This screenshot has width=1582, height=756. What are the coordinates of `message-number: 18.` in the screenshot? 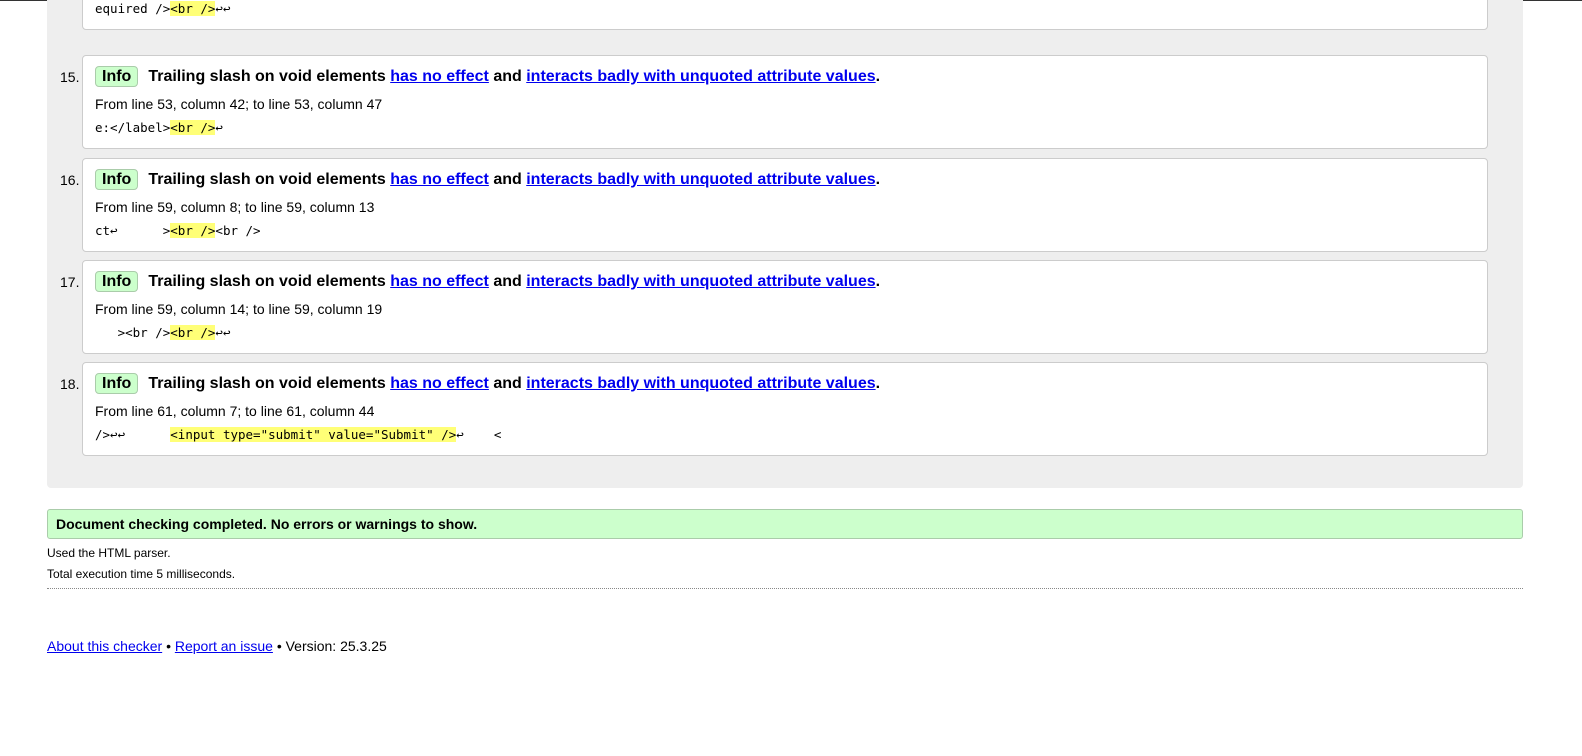 It's located at (70, 384).